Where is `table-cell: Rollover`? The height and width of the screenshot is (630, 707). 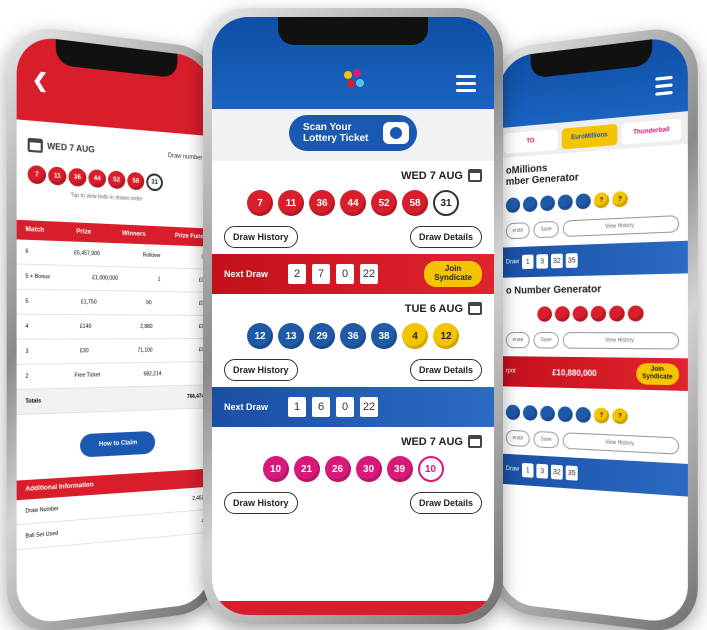 table-cell: Rollover is located at coordinates (151, 256).